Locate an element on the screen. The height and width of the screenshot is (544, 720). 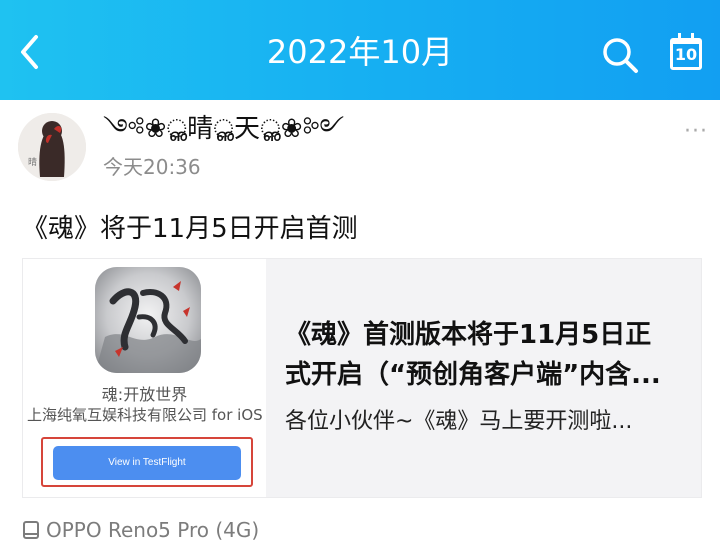
phone-icon is located at coordinates (31, 530).